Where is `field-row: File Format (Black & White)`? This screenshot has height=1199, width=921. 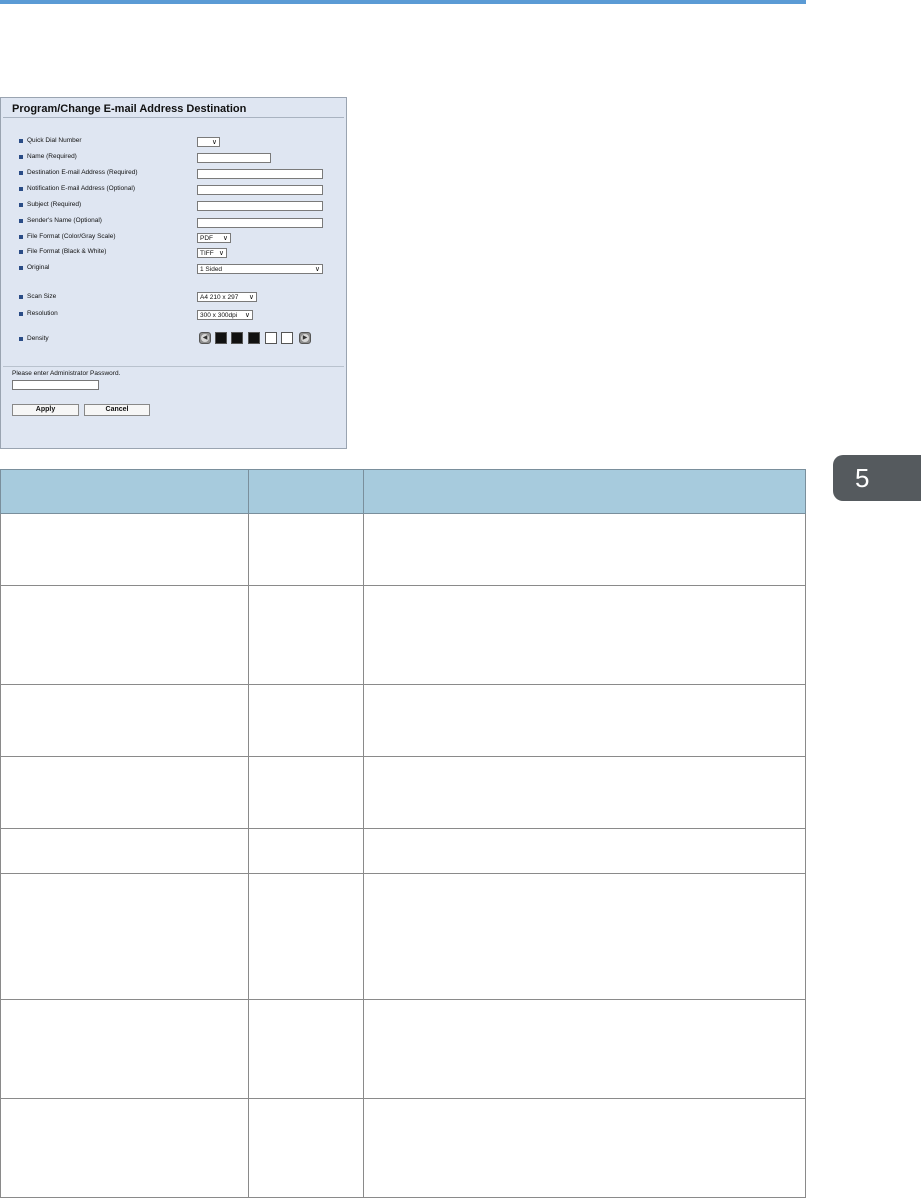
field-row: File Format (Black & White) is located at coordinates (62, 252).